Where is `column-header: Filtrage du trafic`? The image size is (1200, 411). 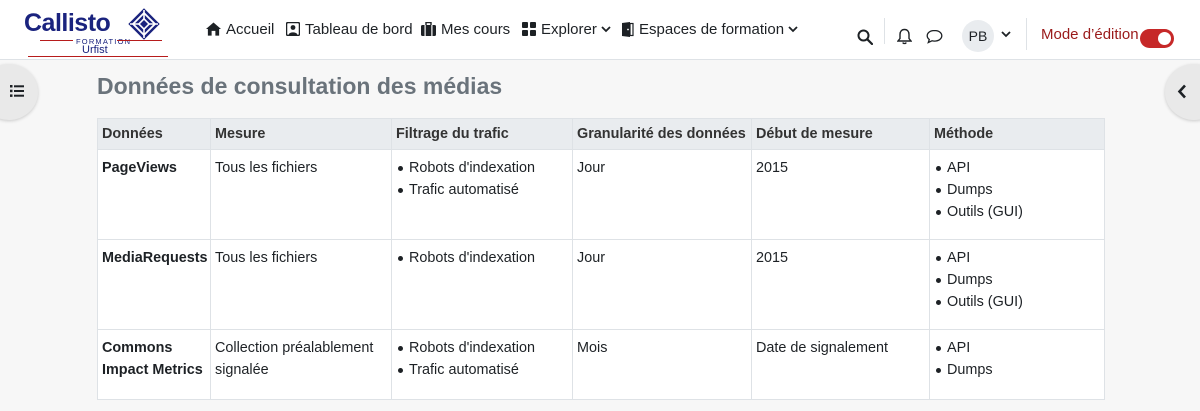 column-header: Filtrage du trafic is located at coordinates (482, 134).